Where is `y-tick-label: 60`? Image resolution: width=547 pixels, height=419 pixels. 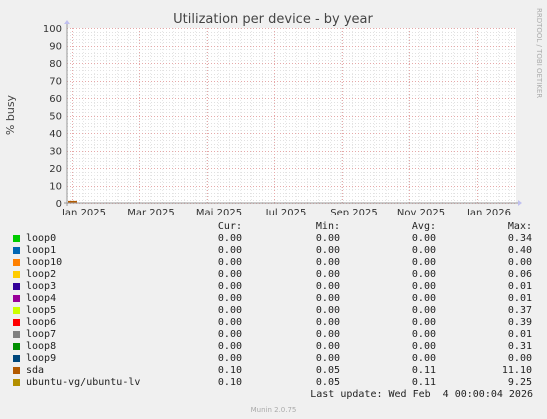
y-tick-label: 60 is located at coordinates (55, 99).